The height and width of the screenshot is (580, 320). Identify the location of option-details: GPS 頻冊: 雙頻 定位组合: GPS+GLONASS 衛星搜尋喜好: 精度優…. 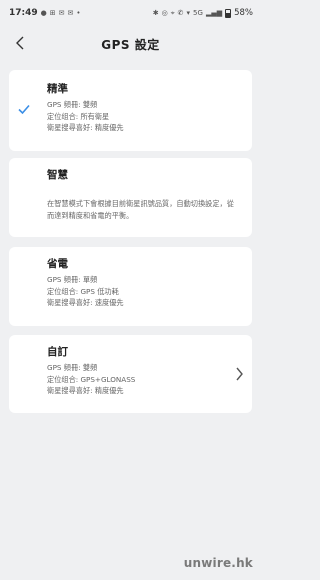
(91, 379).